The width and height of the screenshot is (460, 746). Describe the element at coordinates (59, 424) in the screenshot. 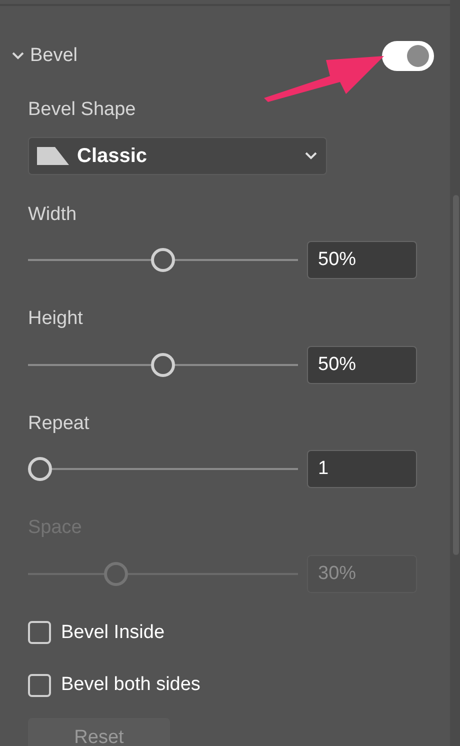

I see `slider-label: Repeat` at that location.